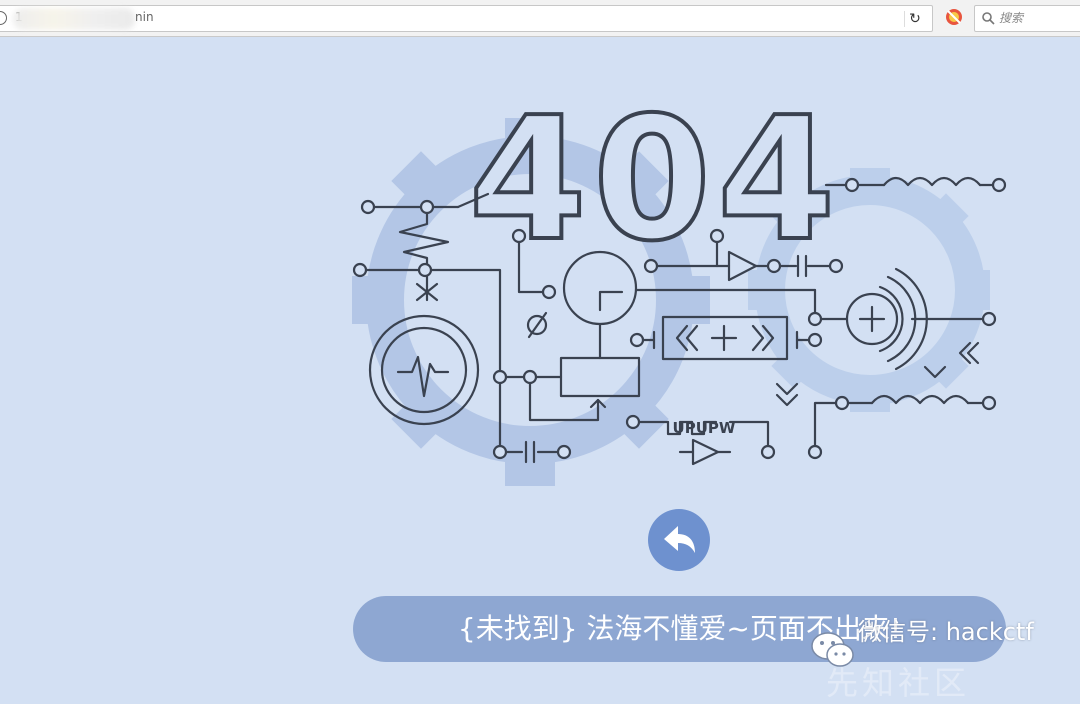 The image size is (1080, 704). What do you see at coordinates (704, 428) in the screenshot?
I see `upupw-label: UPUPW` at bounding box center [704, 428].